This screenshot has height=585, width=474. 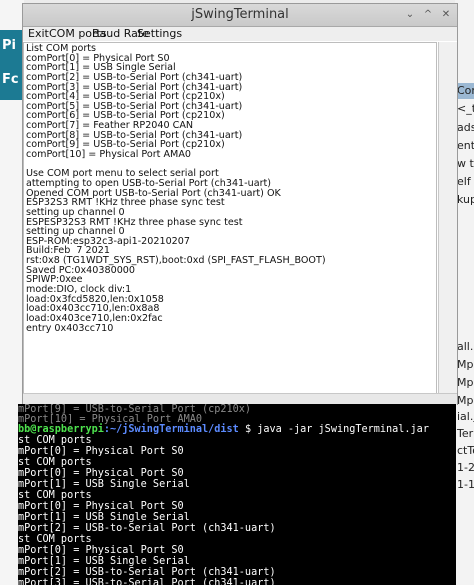 What do you see at coordinates (465, 163) in the screenshot?
I see `file-list-item: w t` at bounding box center [465, 163].